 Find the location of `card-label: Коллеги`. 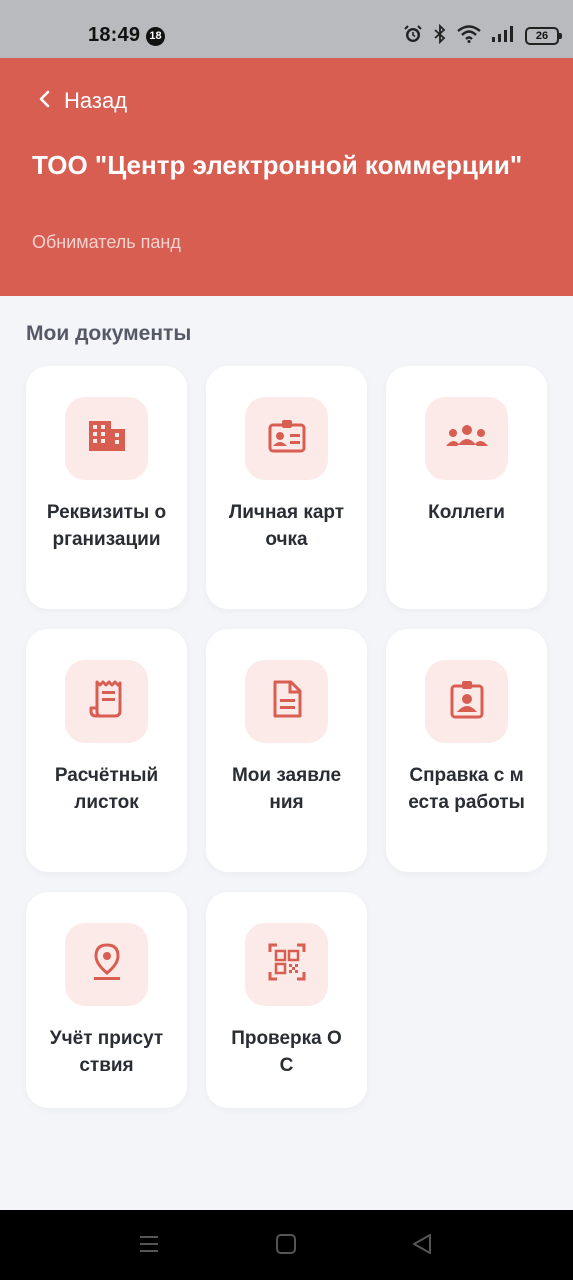

card-label: Коллеги is located at coordinates (466, 512).